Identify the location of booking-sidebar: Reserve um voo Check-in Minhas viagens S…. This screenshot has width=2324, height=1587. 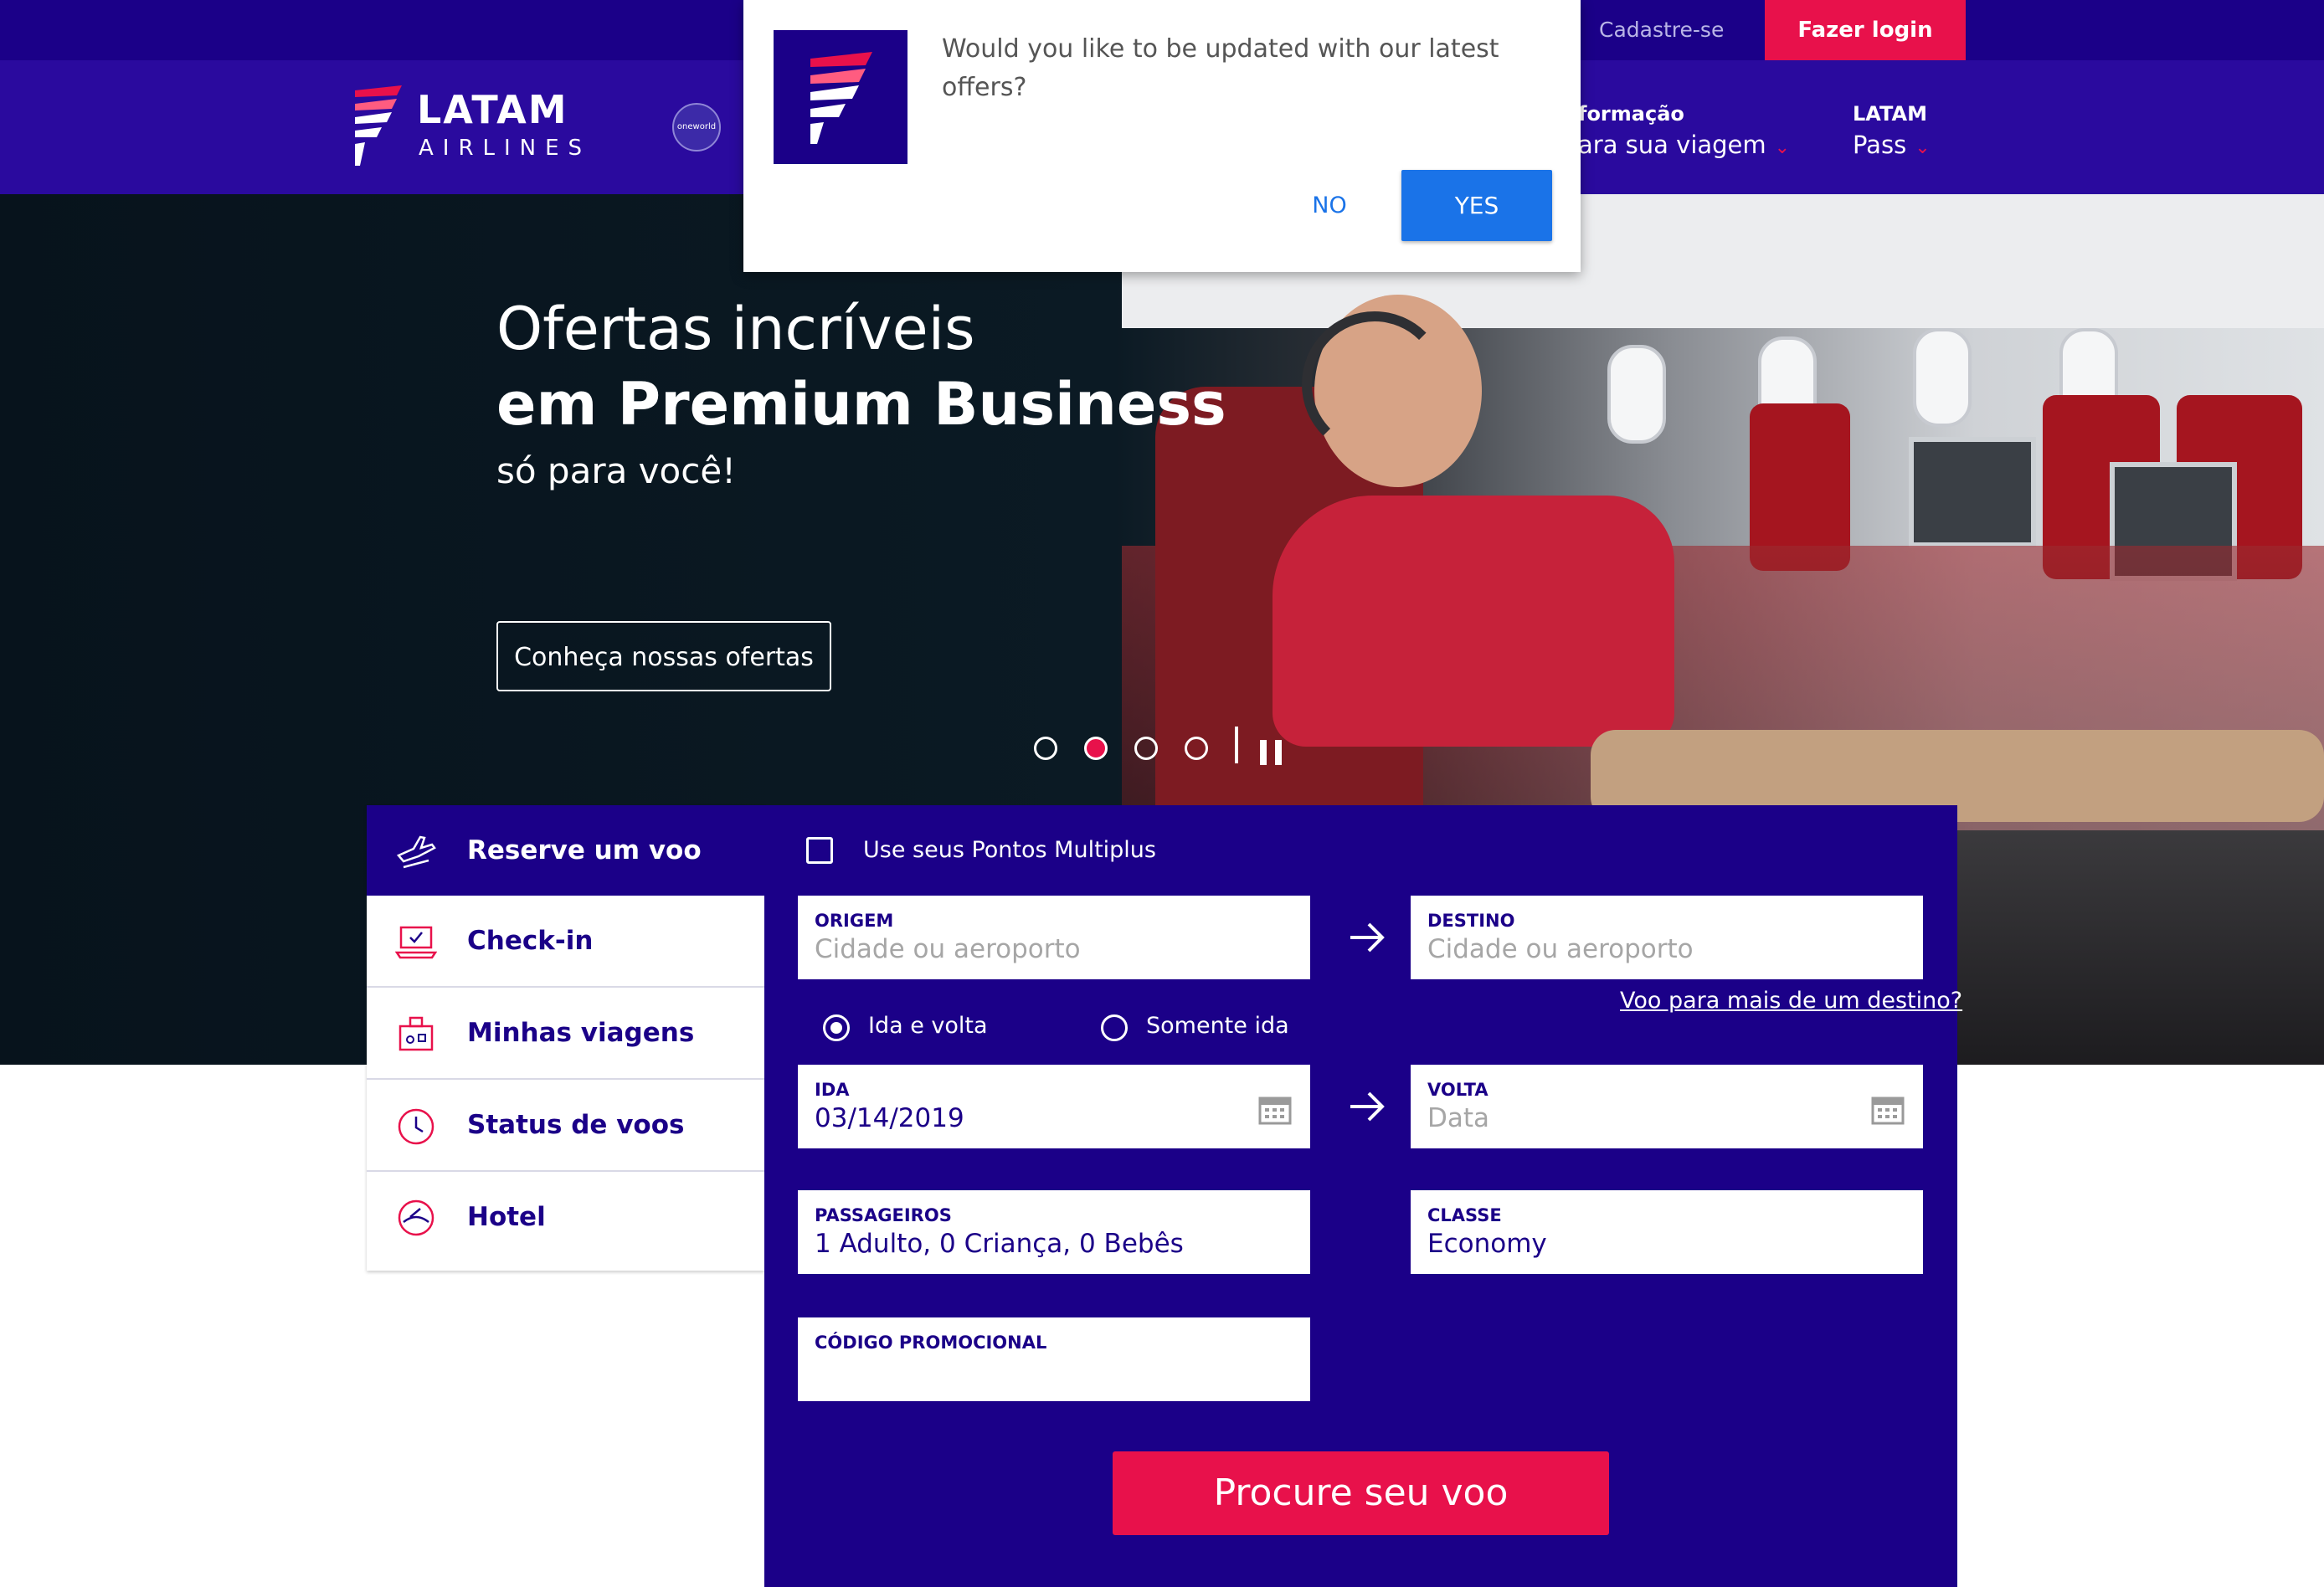
(566, 1038).